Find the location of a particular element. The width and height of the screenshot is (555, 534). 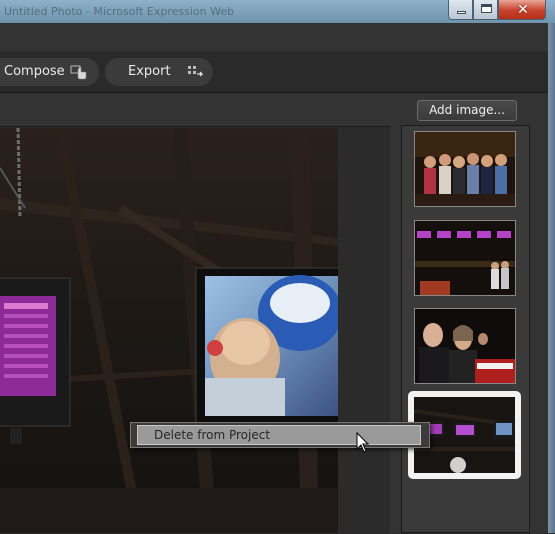

minimize-button is located at coordinates (460, 10).